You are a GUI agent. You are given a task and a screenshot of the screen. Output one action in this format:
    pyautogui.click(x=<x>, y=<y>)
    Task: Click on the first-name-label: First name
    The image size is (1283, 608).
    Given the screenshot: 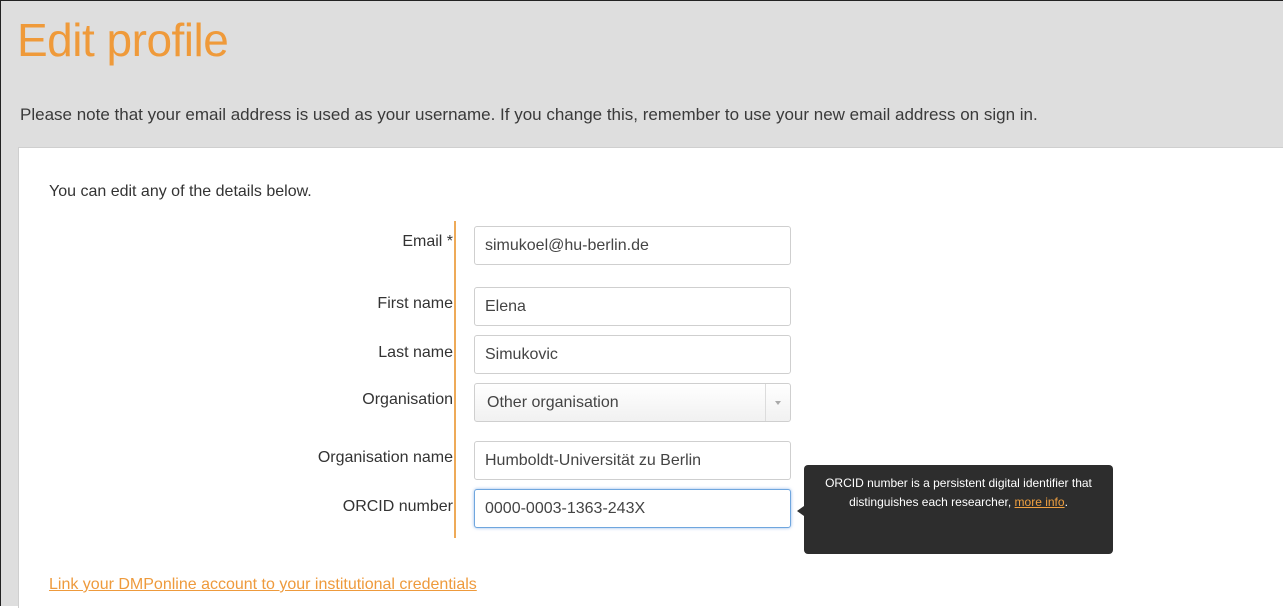 What is the action you would take?
    pyautogui.click(x=415, y=303)
    